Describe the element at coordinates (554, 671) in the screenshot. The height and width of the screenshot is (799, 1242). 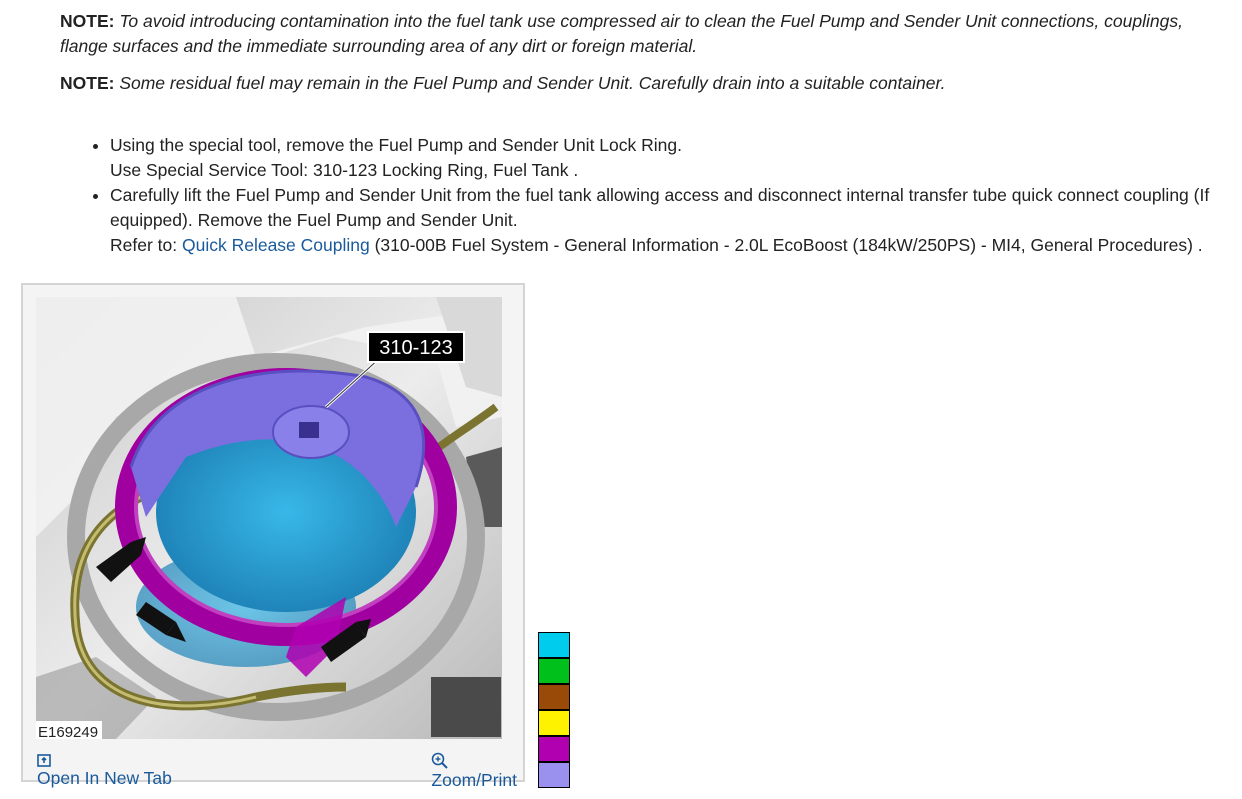
I see `legend-swatch-green` at that location.